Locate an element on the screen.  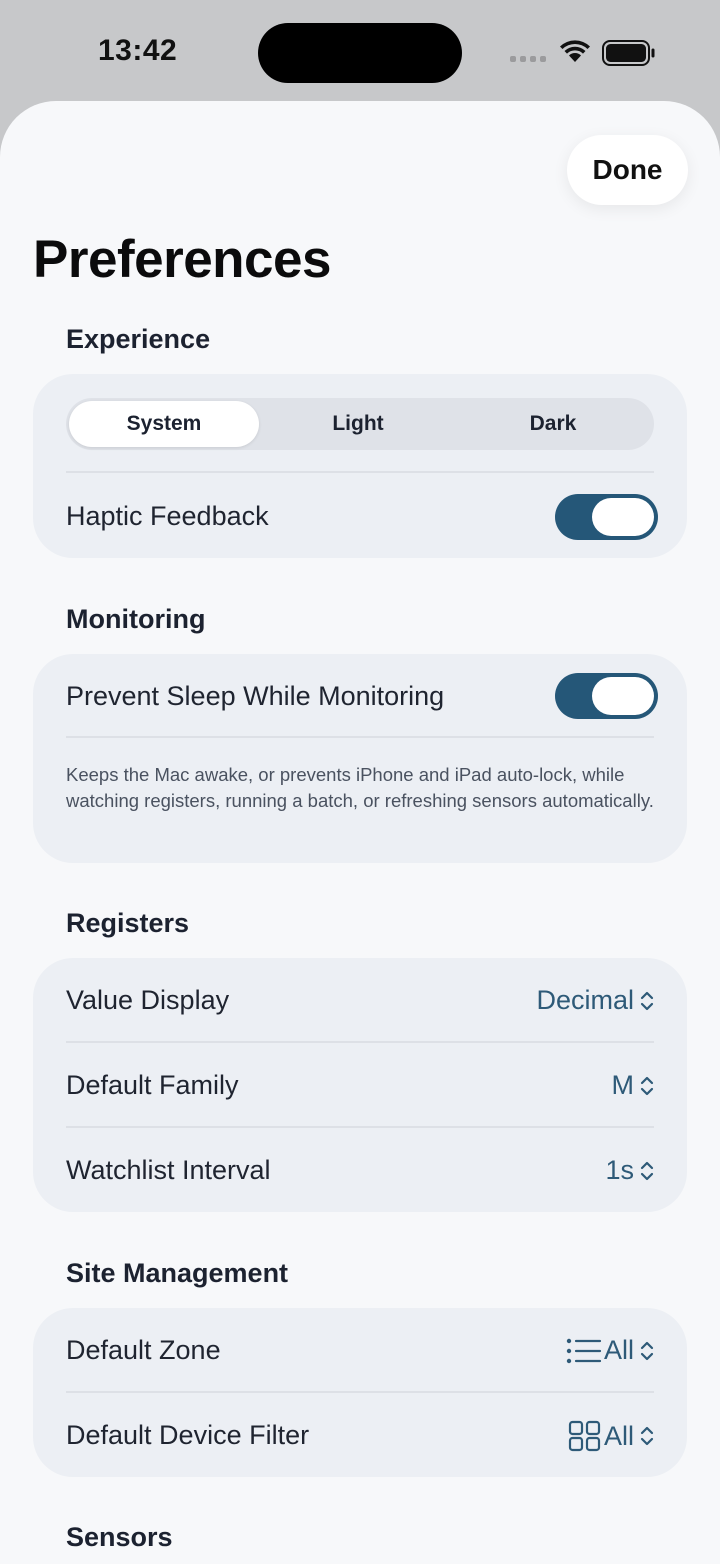
default-device-filter-picker: All is located at coordinates (611, 1436).